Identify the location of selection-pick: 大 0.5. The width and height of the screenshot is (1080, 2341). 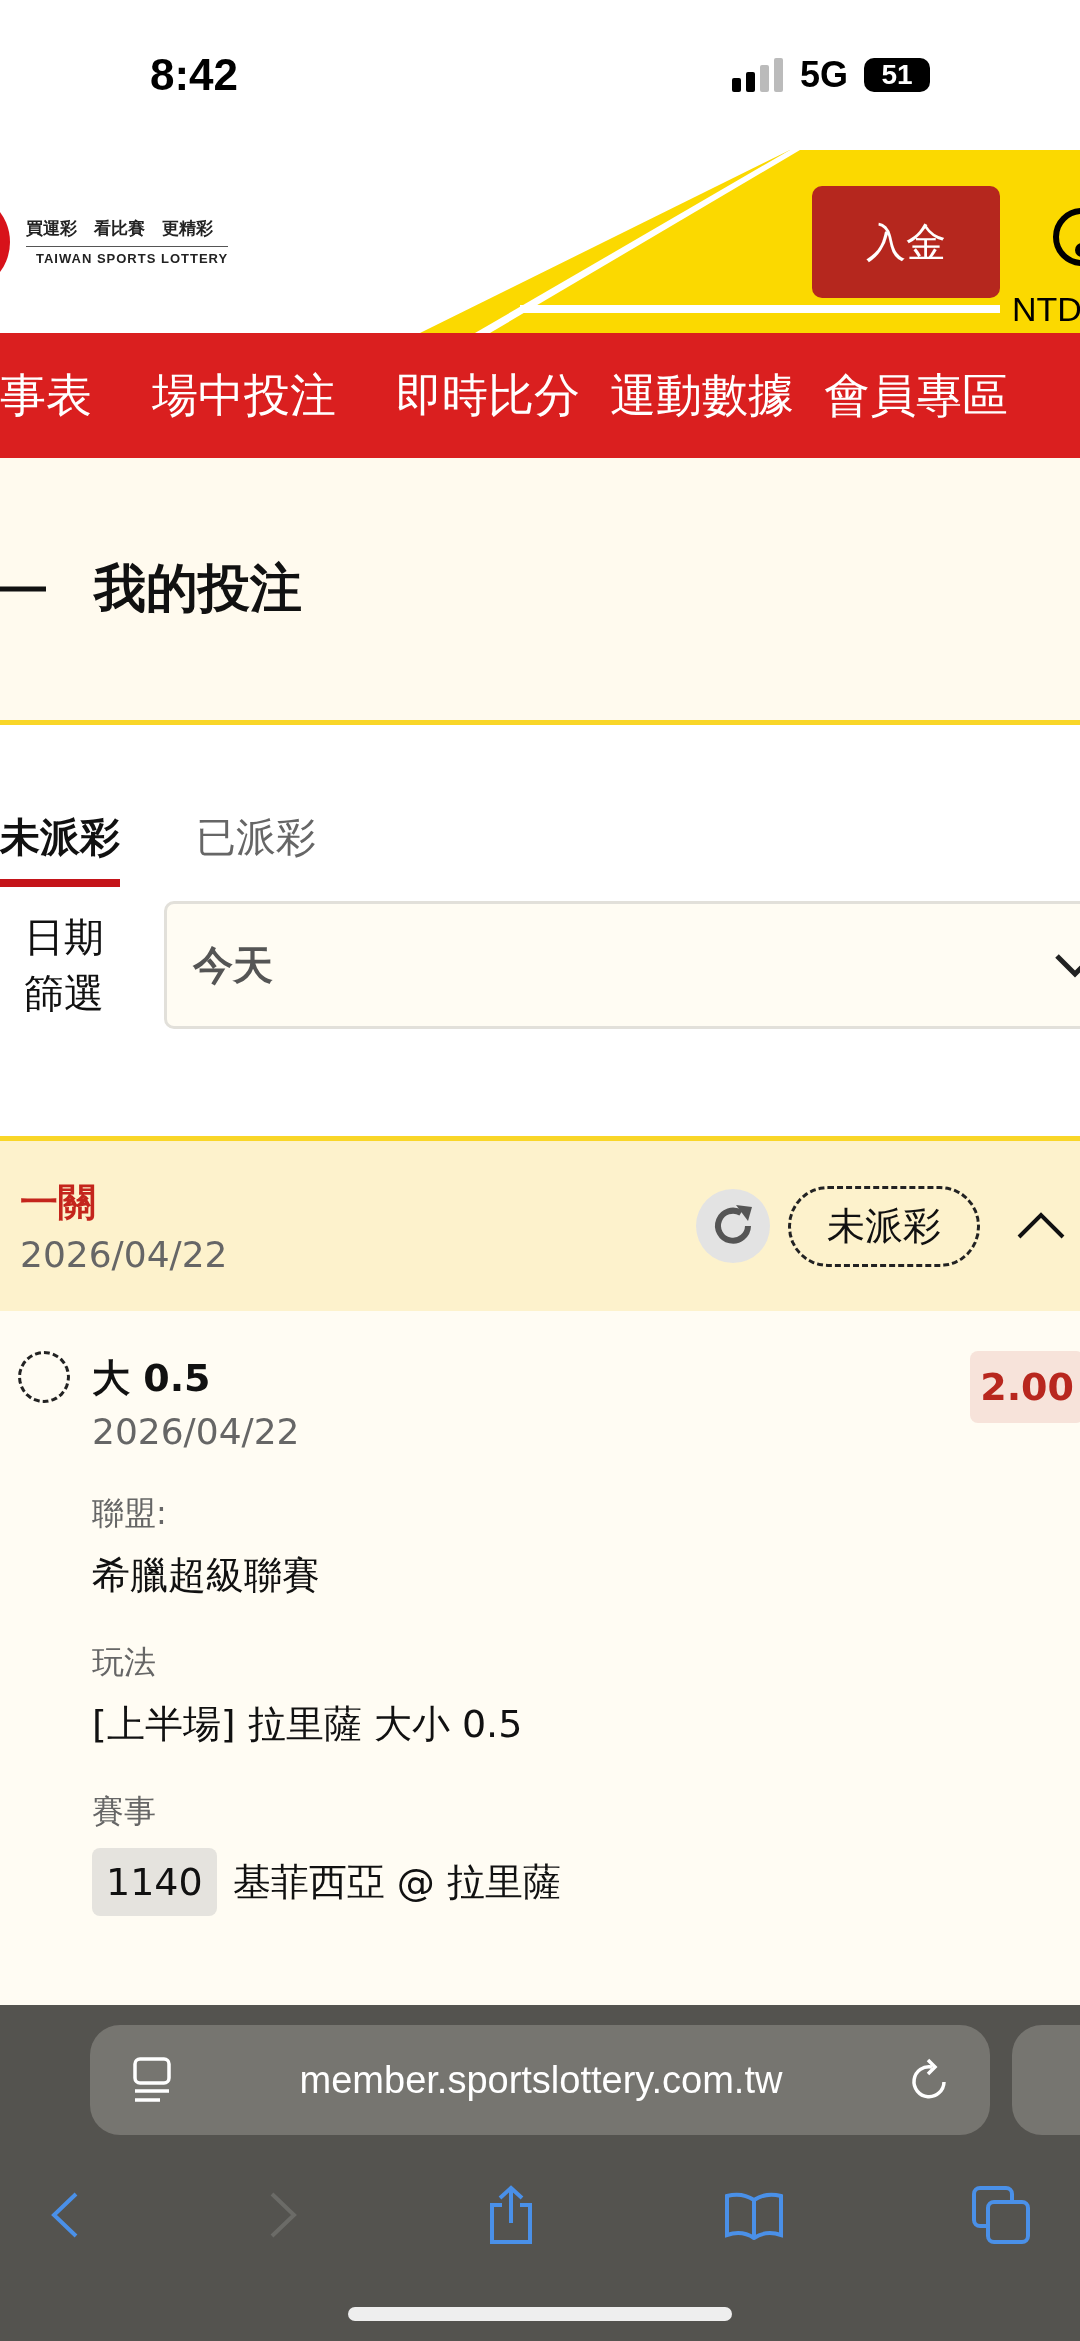
(151, 1378).